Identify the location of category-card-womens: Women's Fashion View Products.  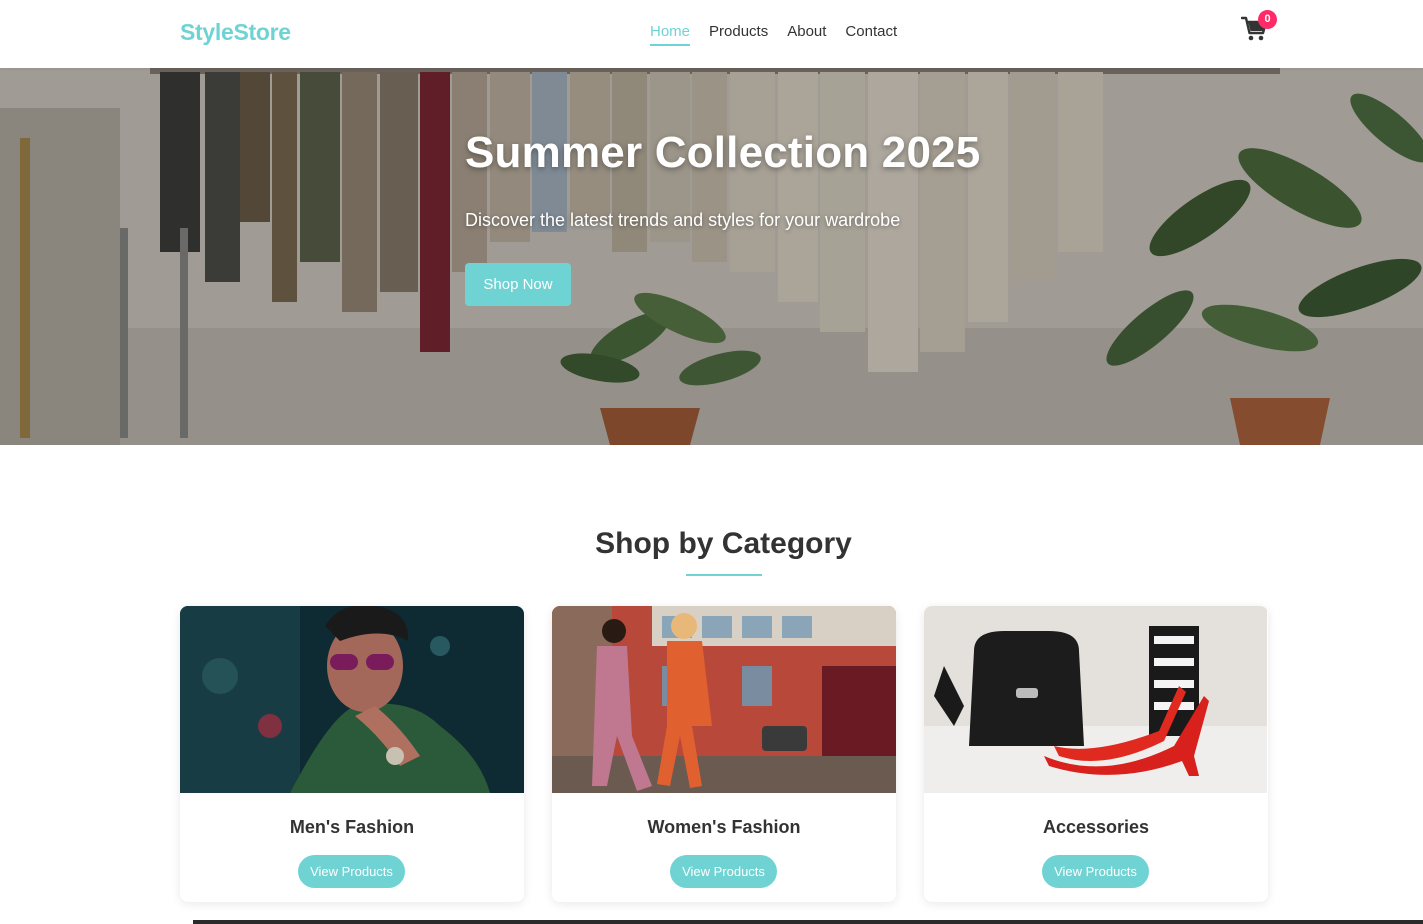
(724, 754).